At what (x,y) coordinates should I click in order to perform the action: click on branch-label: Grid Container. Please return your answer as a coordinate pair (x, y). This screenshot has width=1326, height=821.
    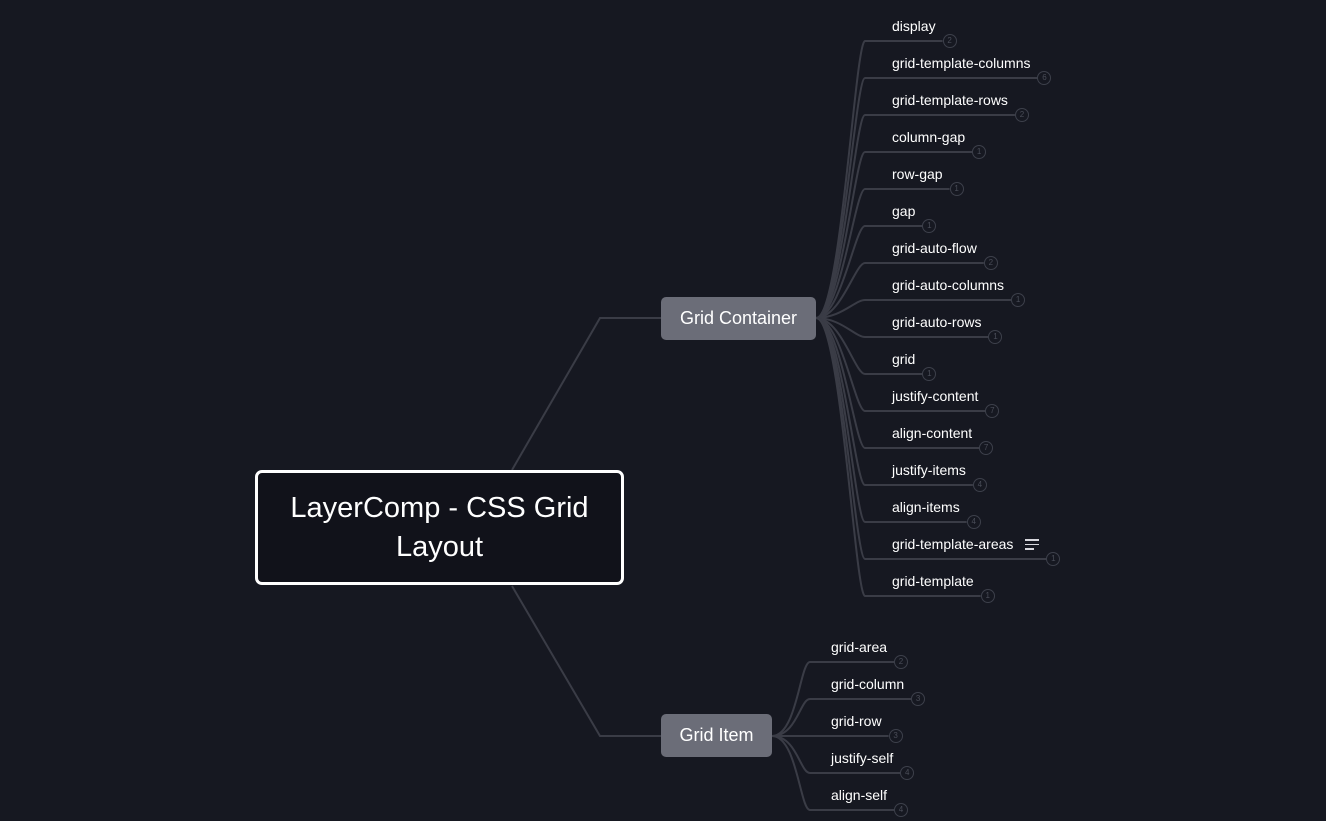
    Looking at the image, I should click on (738, 318).